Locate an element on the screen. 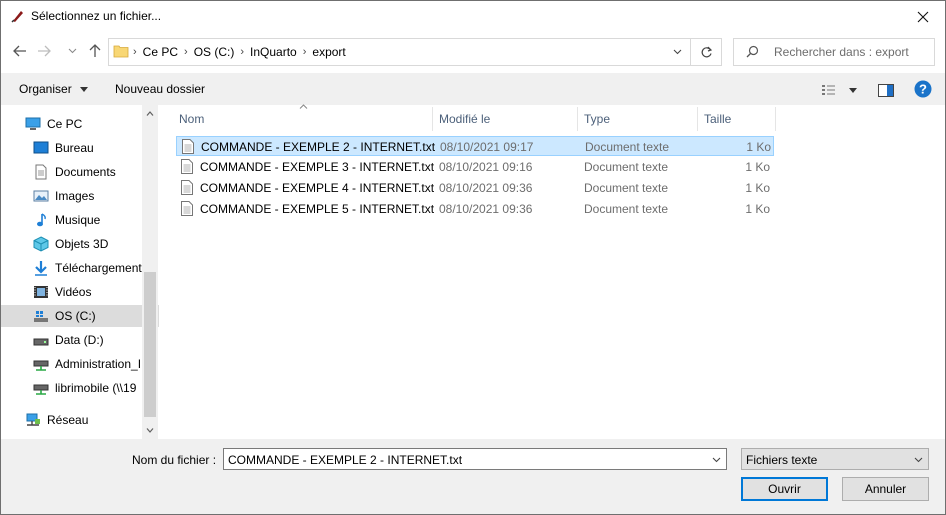  address-dropdown-button is located at coordinates (677, 52).